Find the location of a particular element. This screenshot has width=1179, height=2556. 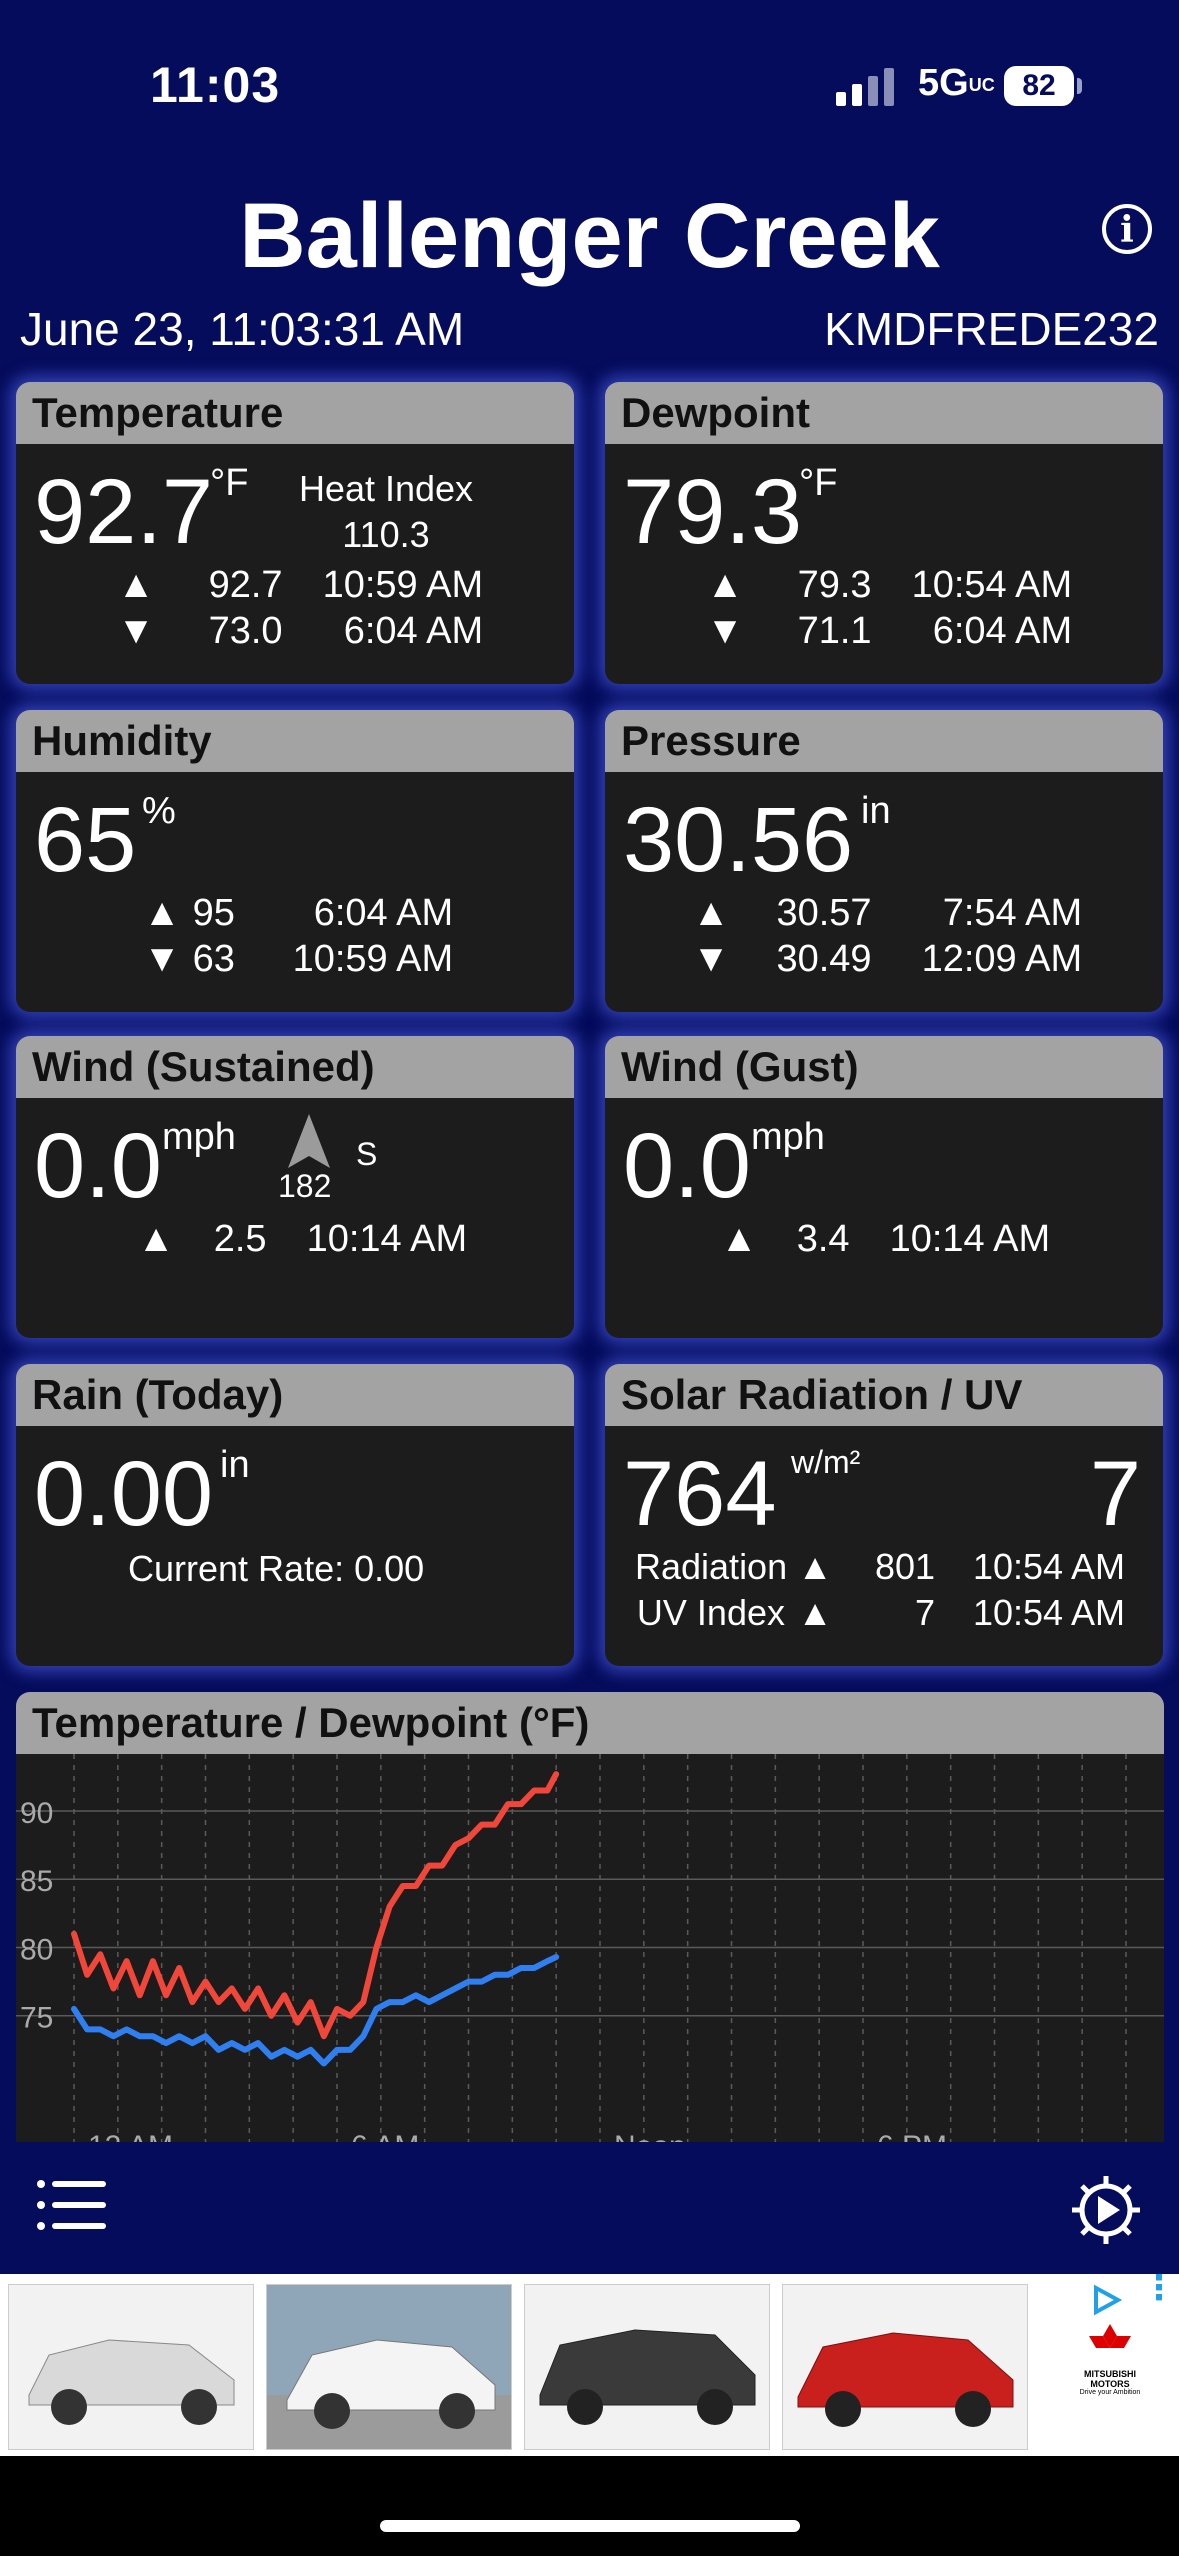

current-datetime: June 23, 11:03:31 AM is located at coordinates (242, 329).